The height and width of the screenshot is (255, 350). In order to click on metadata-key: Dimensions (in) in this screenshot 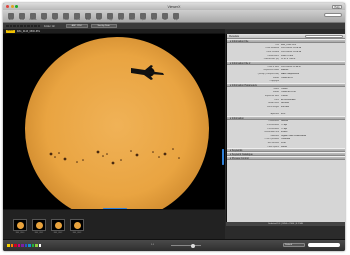, I will do `click(271, 59)`.